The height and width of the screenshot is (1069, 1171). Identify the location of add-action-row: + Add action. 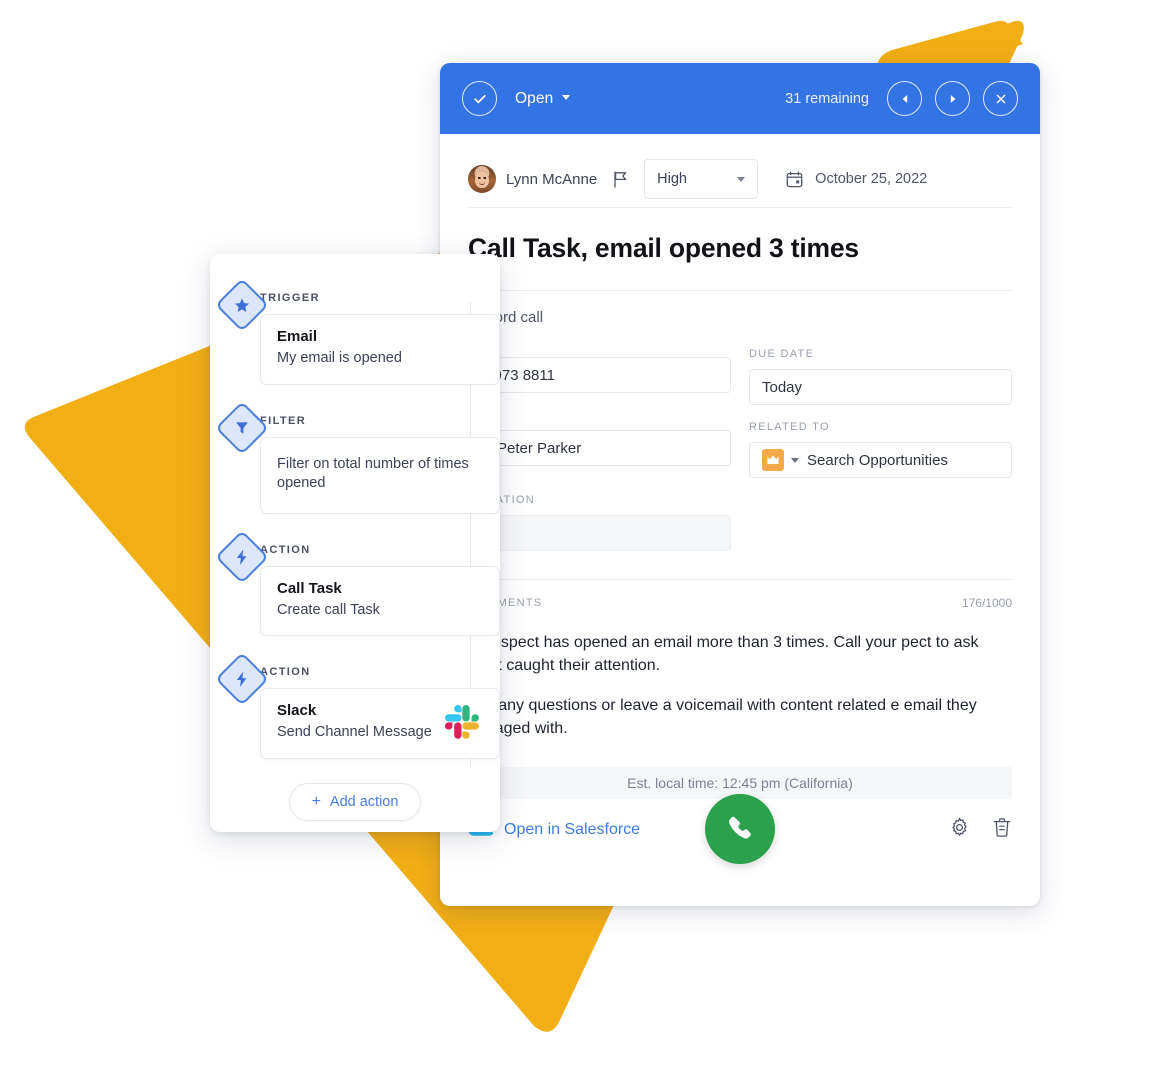
(355, 801).